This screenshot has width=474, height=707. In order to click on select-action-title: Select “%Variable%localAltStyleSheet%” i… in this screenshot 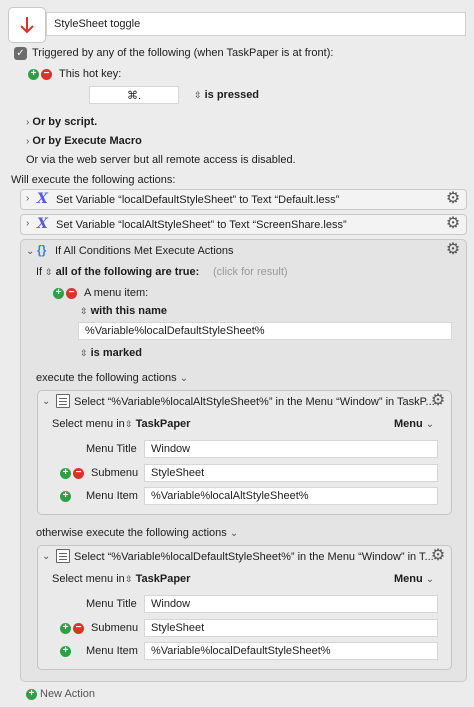, I will do `click(254, 402)`.